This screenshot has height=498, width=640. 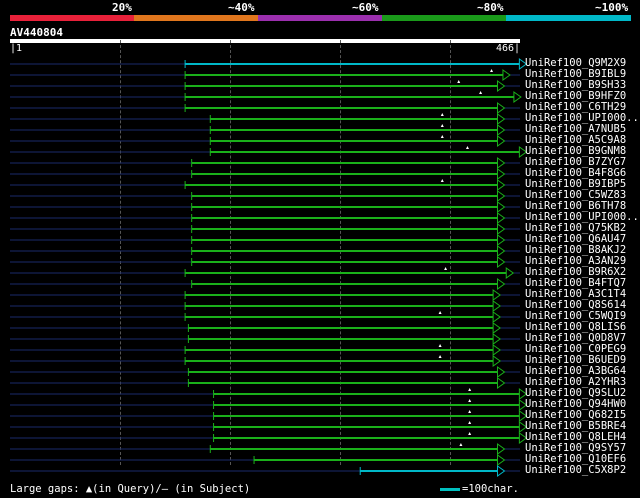 I want to click on scale-legend: =100char., so click(x=479, y=489).